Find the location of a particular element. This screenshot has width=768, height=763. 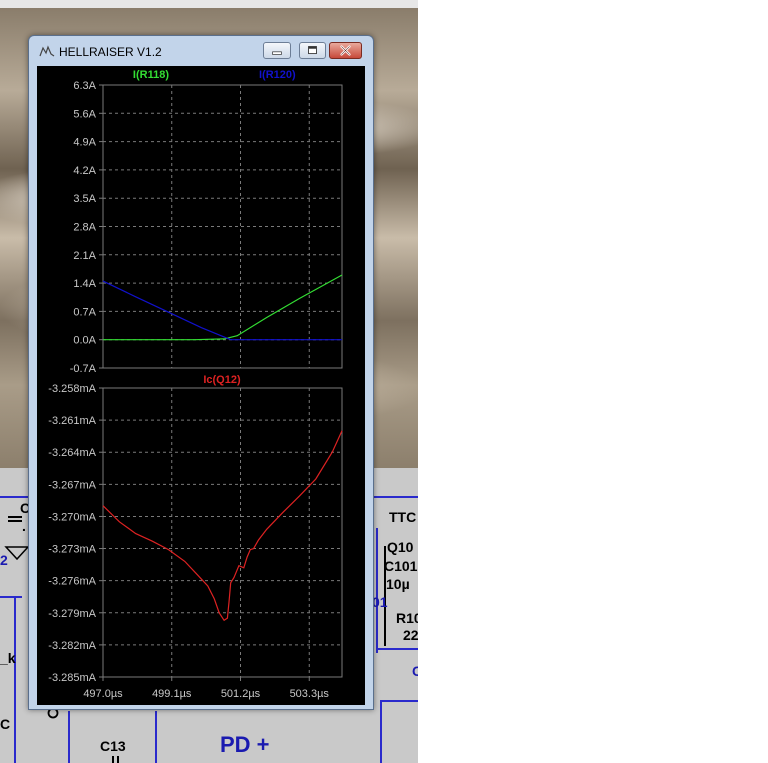

schematic-label: 10µ is located at coordinates (398, 584).